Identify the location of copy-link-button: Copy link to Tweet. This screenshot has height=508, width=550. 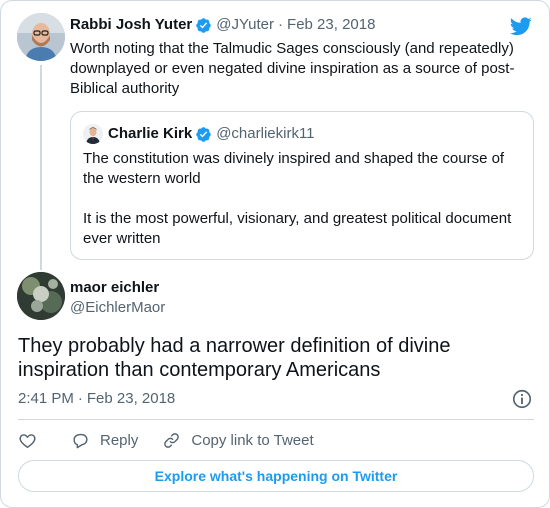
(238, 440).